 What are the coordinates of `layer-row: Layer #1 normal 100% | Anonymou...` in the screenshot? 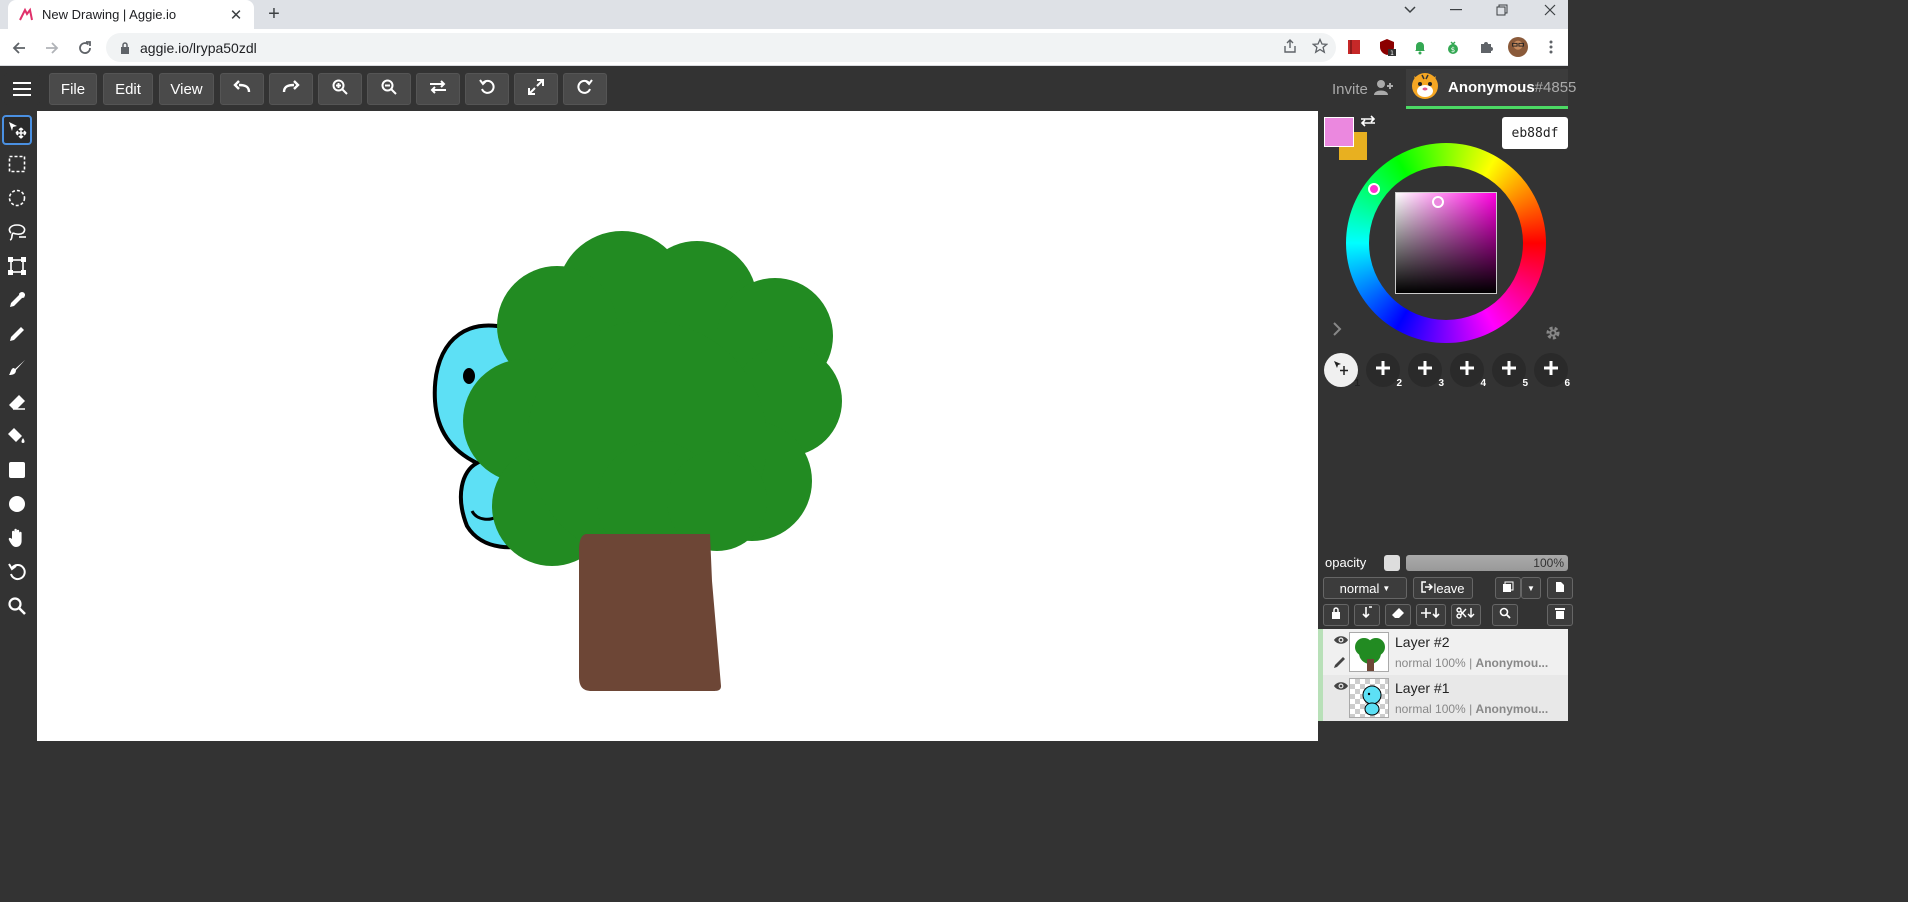 It's located at (1443, 698).